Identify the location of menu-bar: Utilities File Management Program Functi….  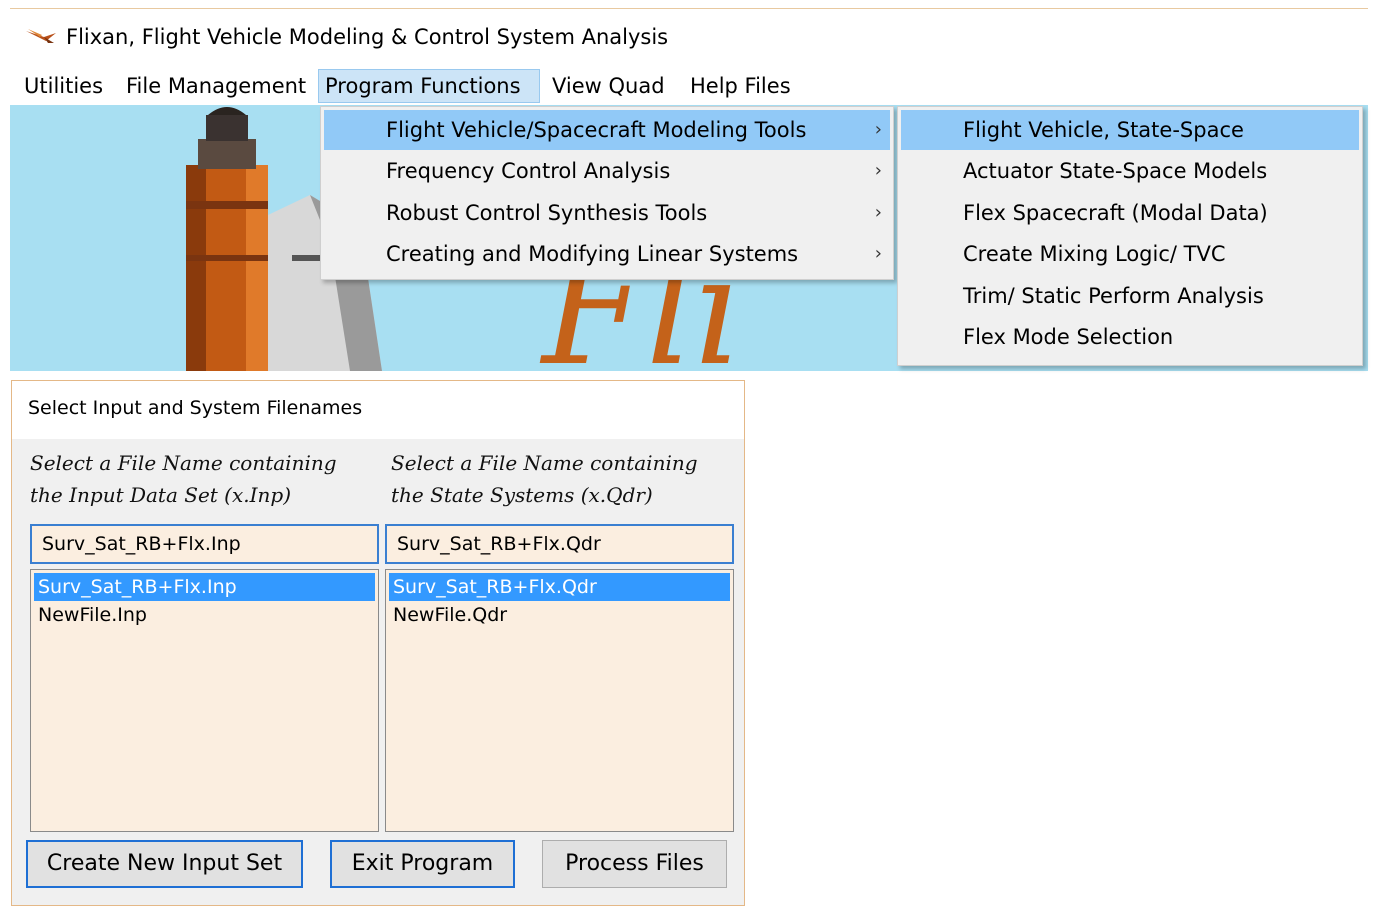
(689, 87).